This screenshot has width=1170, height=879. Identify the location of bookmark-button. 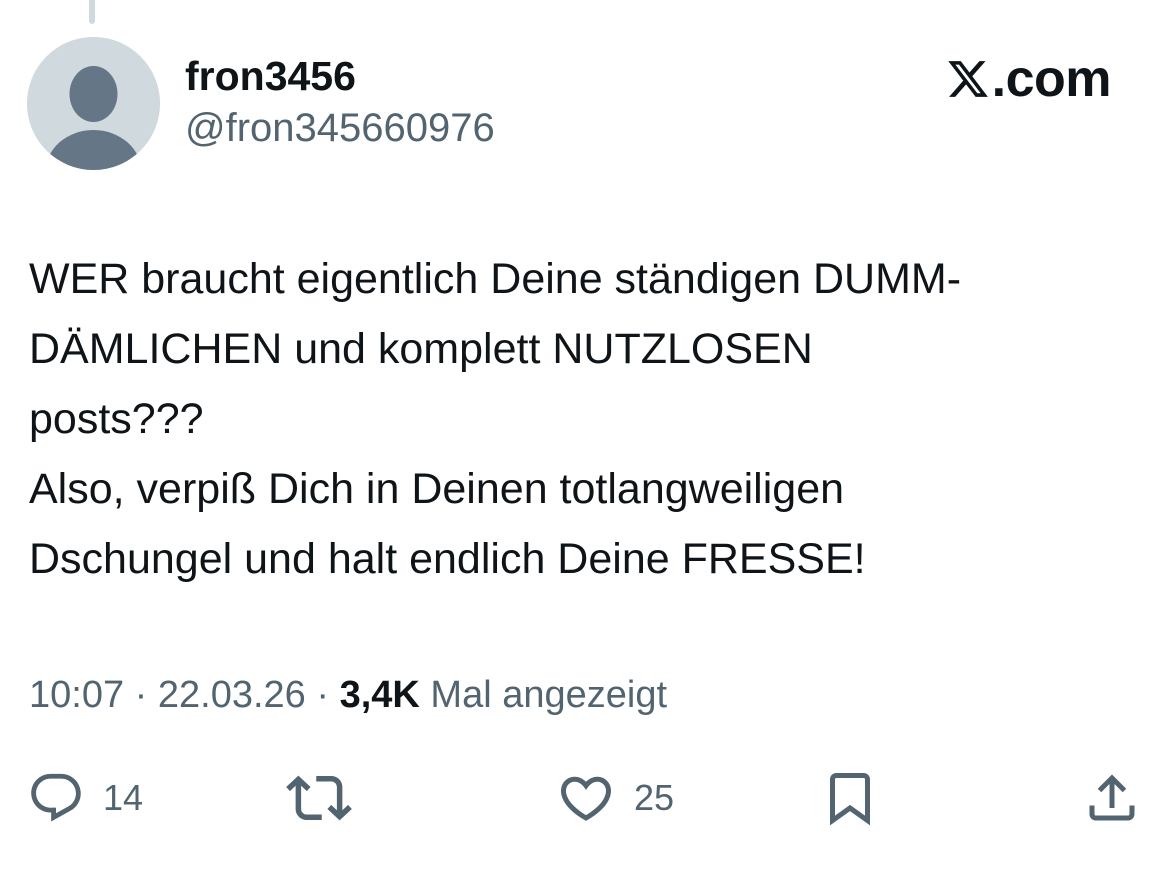
(850, 798).